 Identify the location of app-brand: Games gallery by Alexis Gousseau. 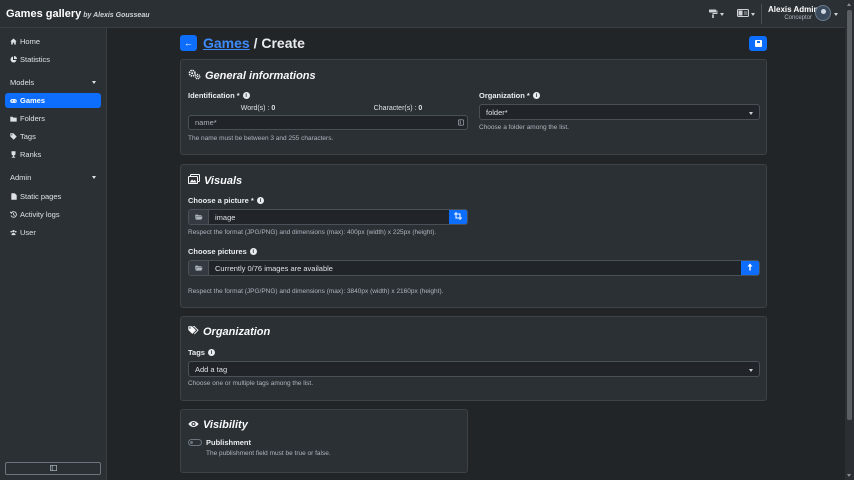
(78, 14).